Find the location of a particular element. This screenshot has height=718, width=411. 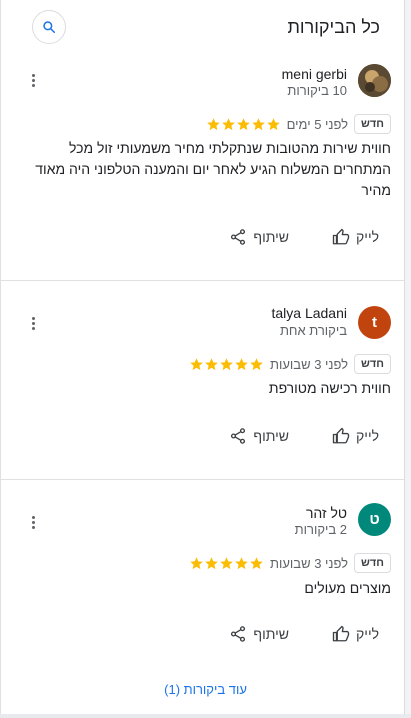

reviewer-avatar: ט is located at coordinates (374, 519).